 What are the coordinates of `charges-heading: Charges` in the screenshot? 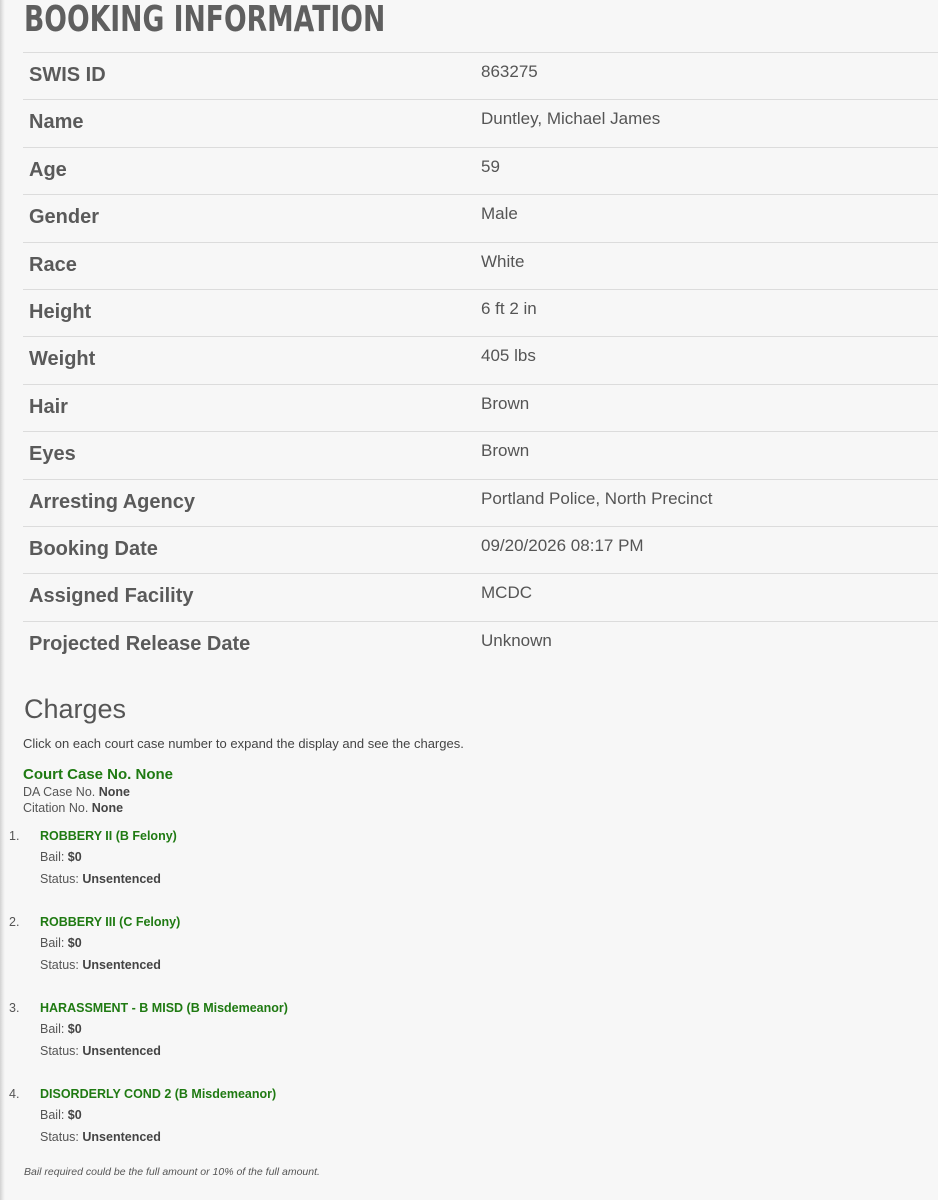 It's located at (75, 709).